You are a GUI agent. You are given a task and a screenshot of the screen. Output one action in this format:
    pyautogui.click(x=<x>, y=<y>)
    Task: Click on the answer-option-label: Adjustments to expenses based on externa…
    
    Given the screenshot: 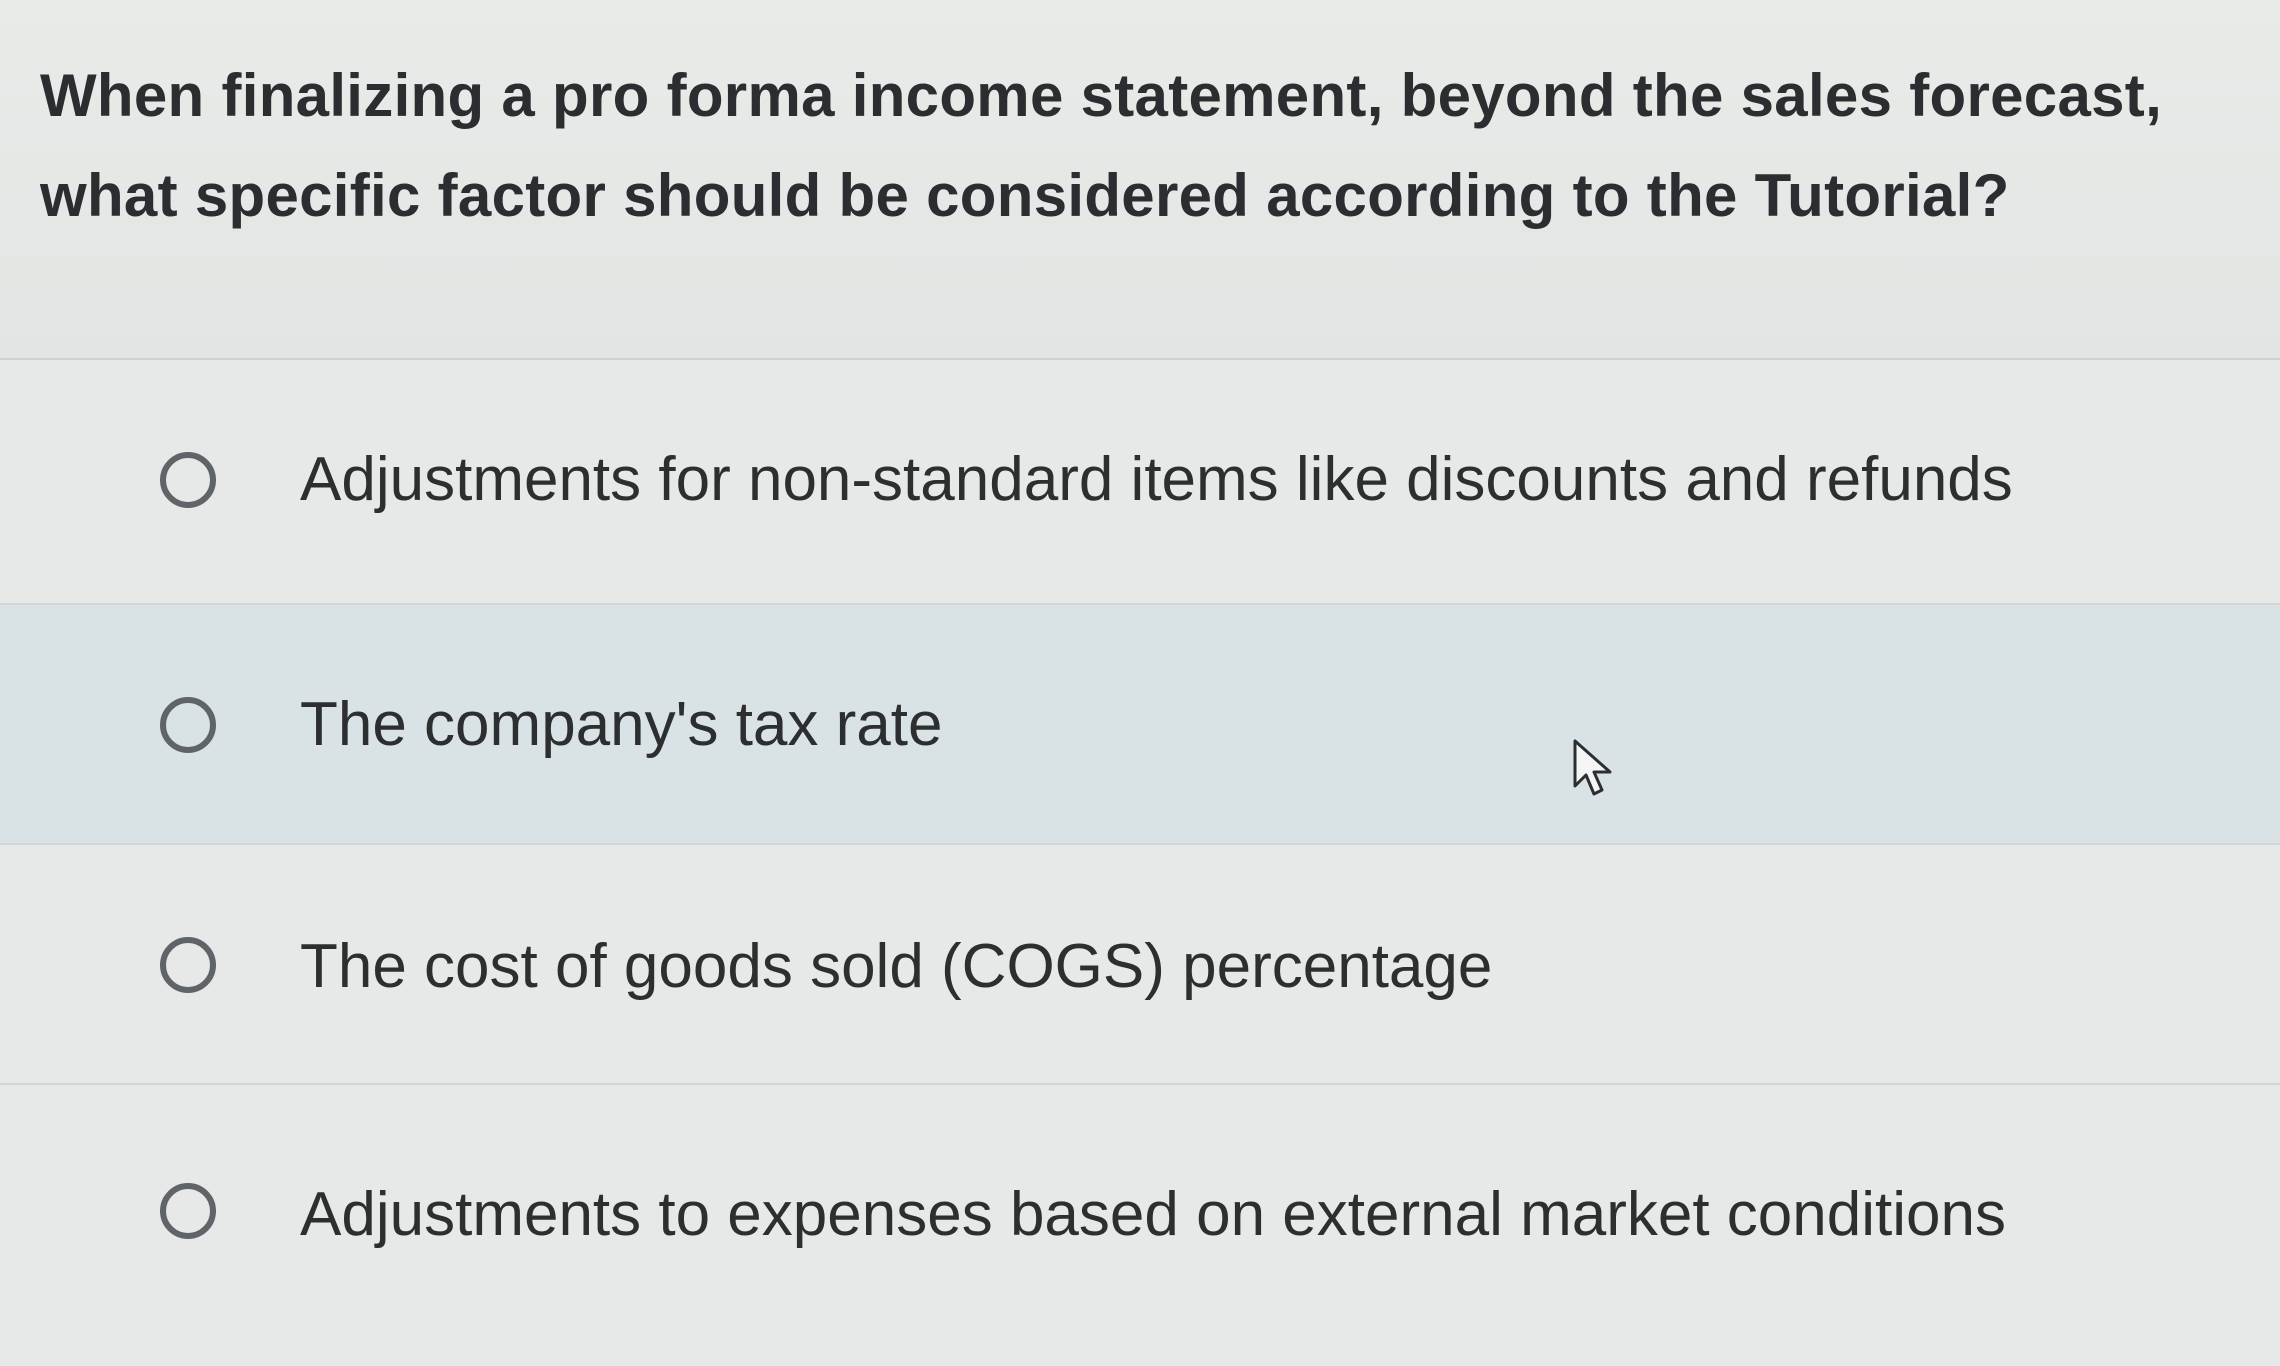 What is the action you would take?
    pyautogui.click(x=1153, y=1214)
    